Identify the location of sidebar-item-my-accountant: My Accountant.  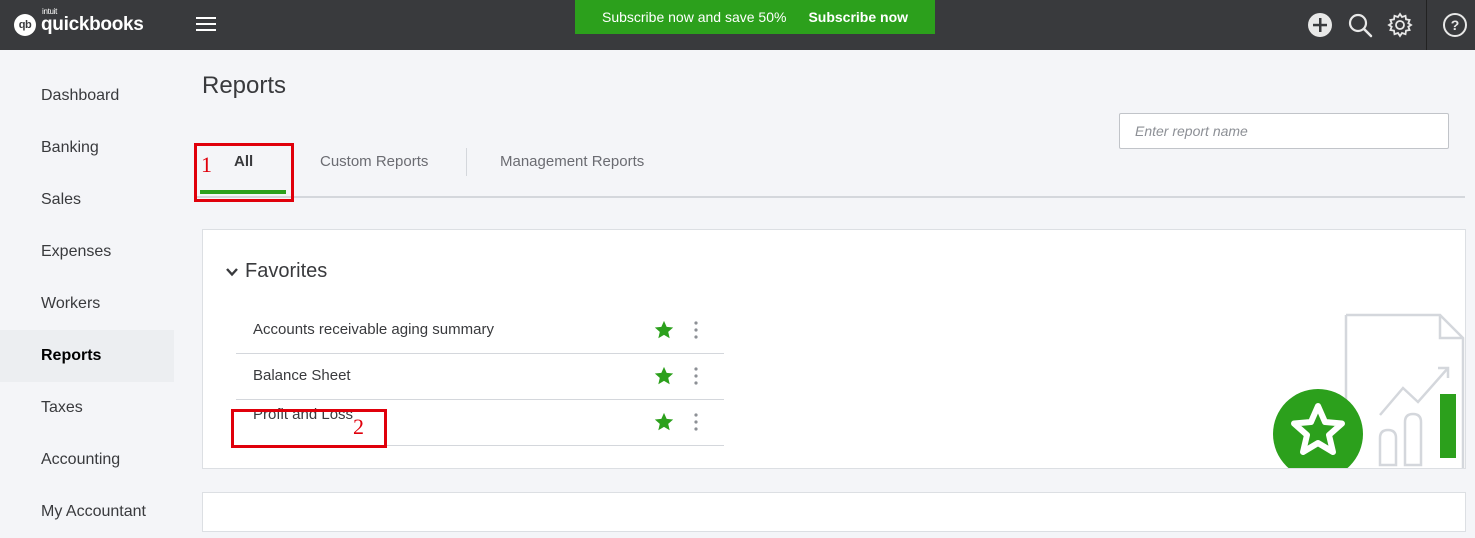
(87, 512).